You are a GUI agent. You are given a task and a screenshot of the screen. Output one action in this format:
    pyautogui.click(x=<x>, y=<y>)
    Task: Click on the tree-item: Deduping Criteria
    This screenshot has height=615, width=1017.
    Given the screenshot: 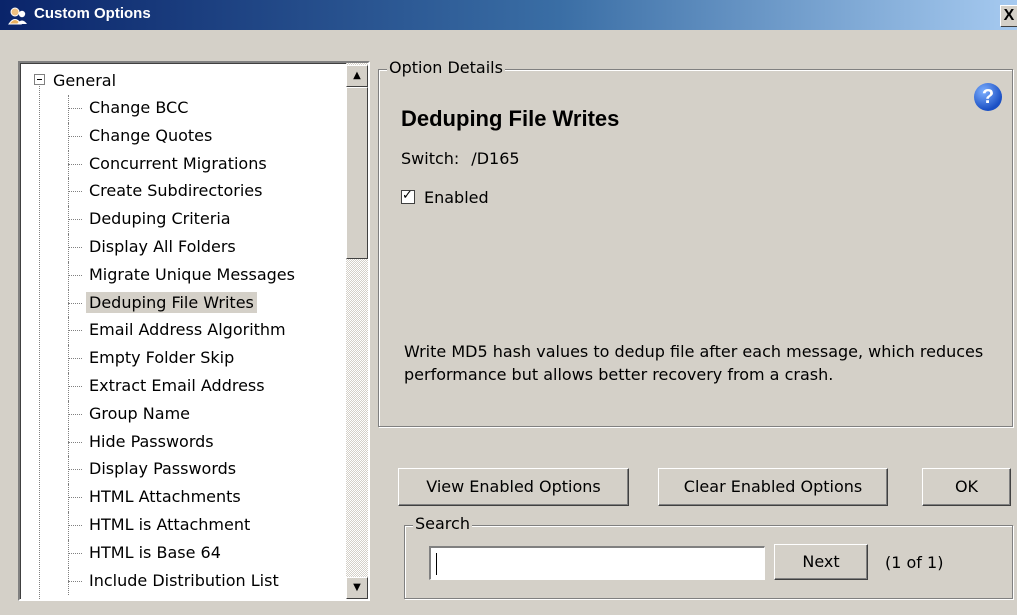 What is the action you would take?
    pyautogui.click(x=180, y=220)
    